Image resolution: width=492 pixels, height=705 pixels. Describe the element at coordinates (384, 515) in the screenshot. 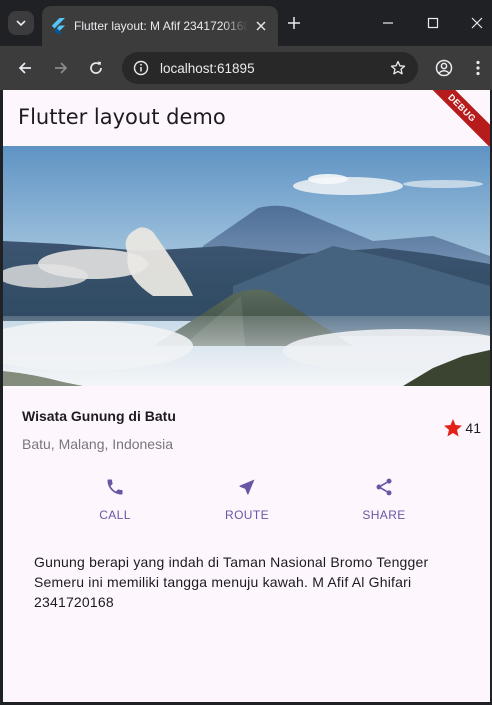

I see `share-label: SHARE` at that location.